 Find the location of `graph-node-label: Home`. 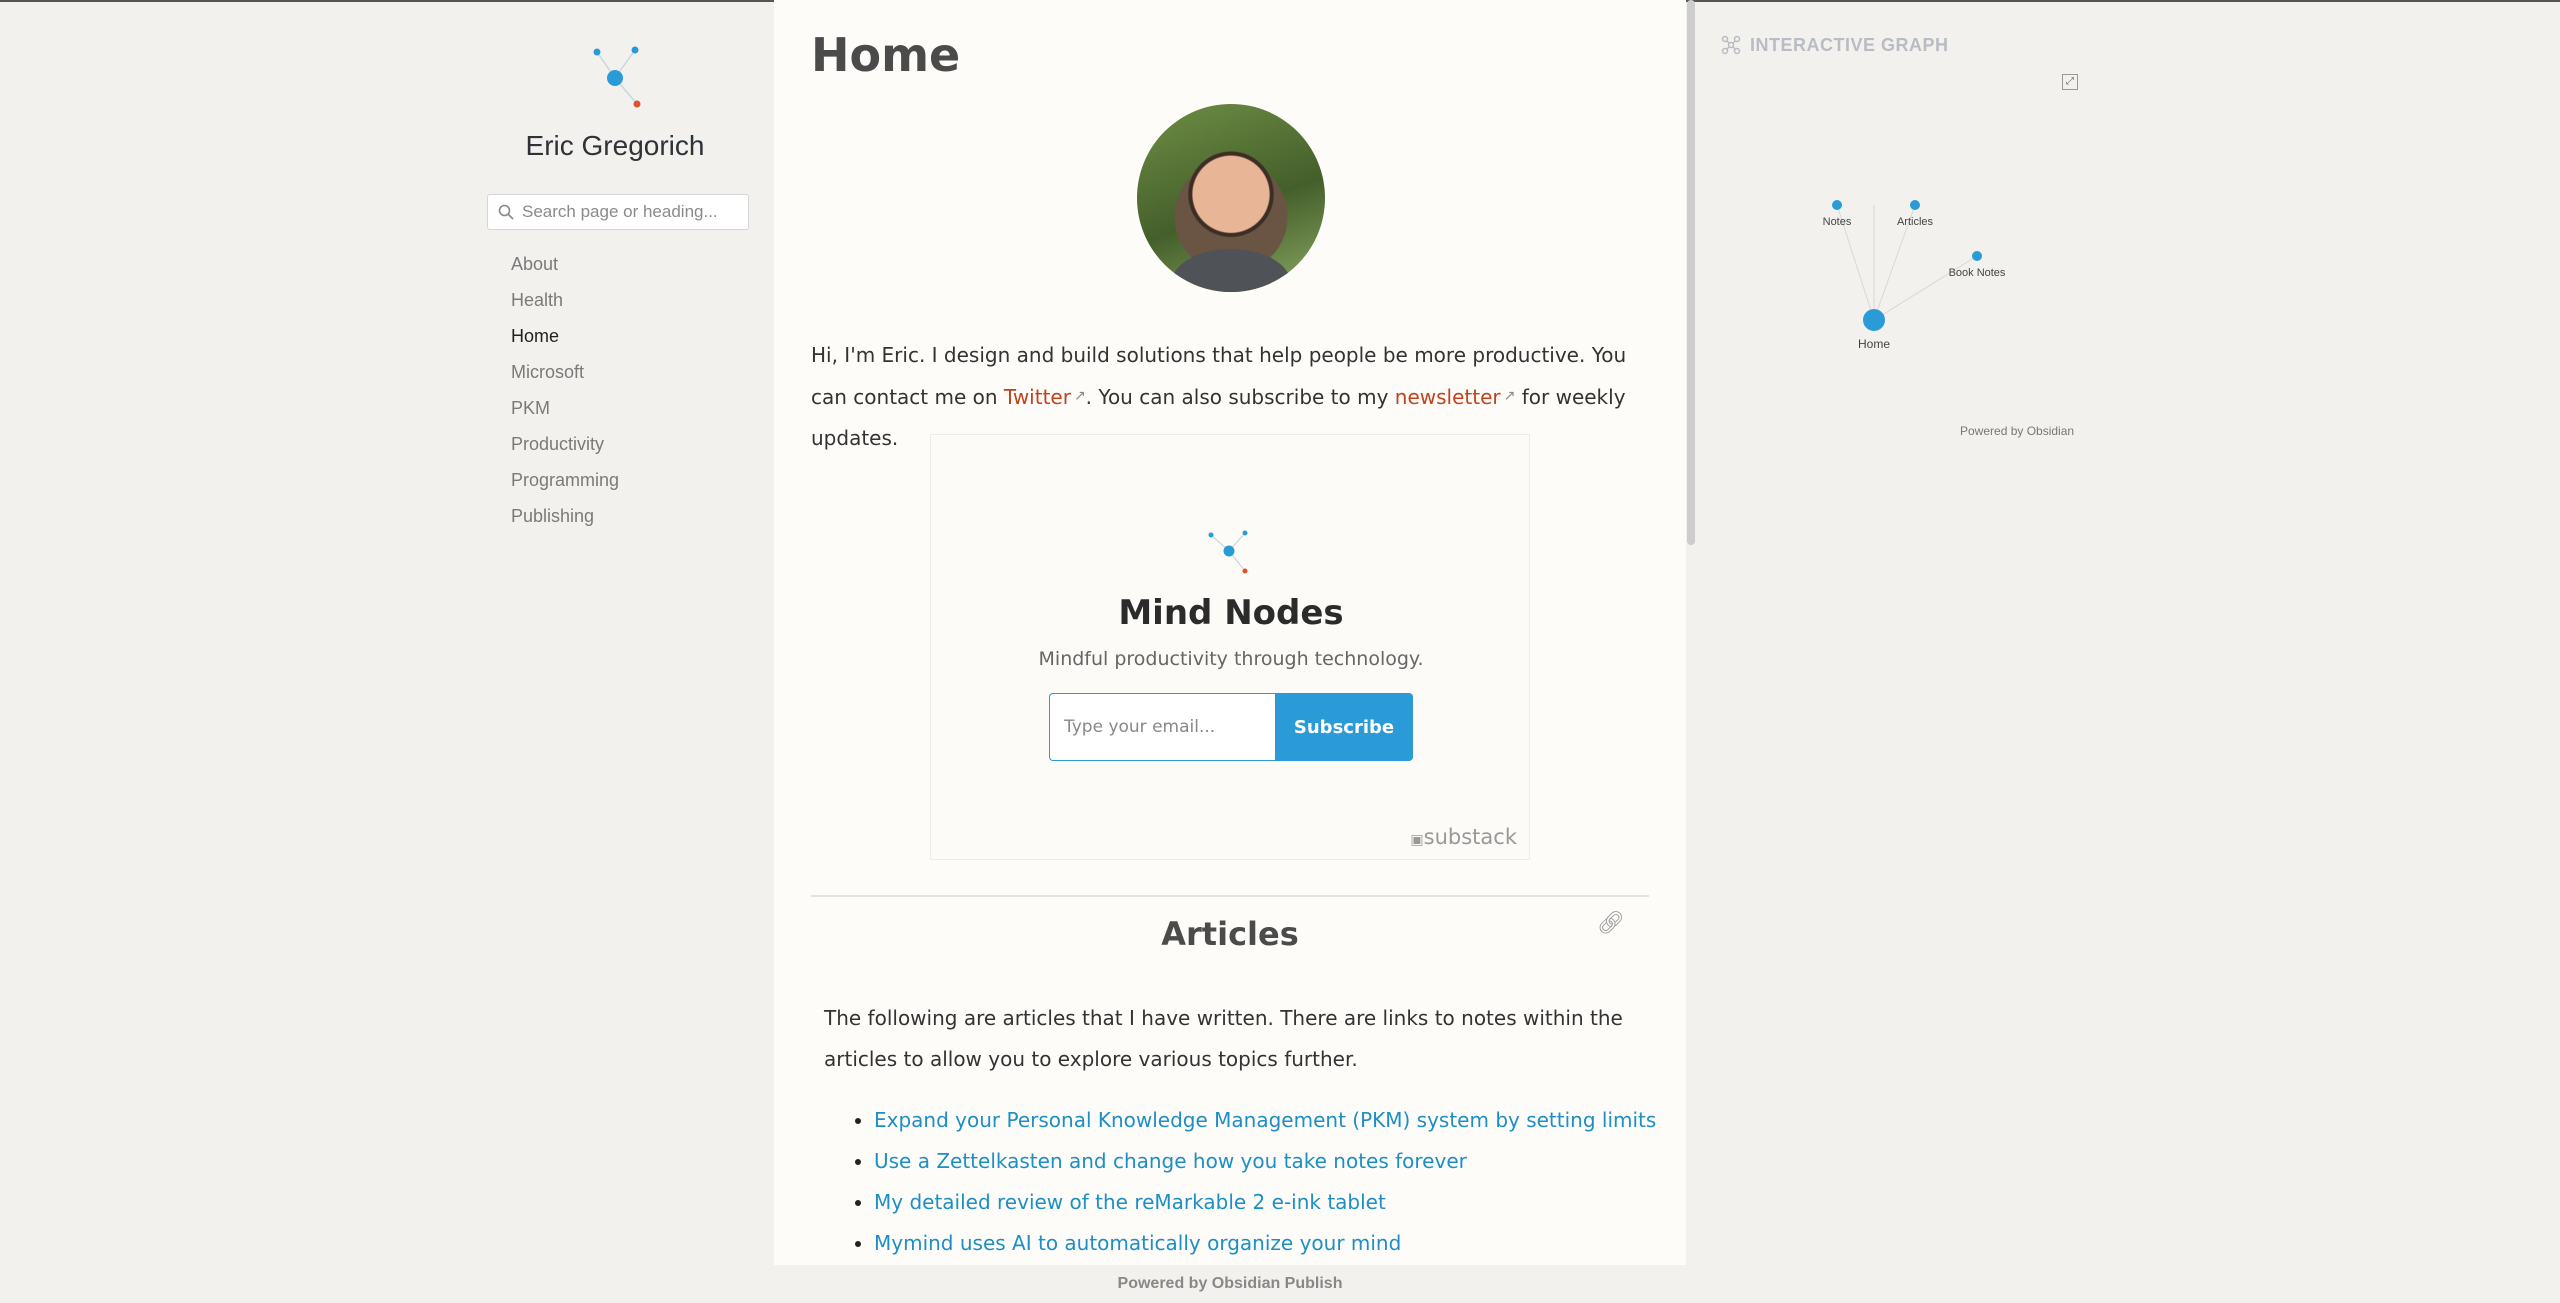

graph-node-label: Home is located at coordinates (1874, 344).